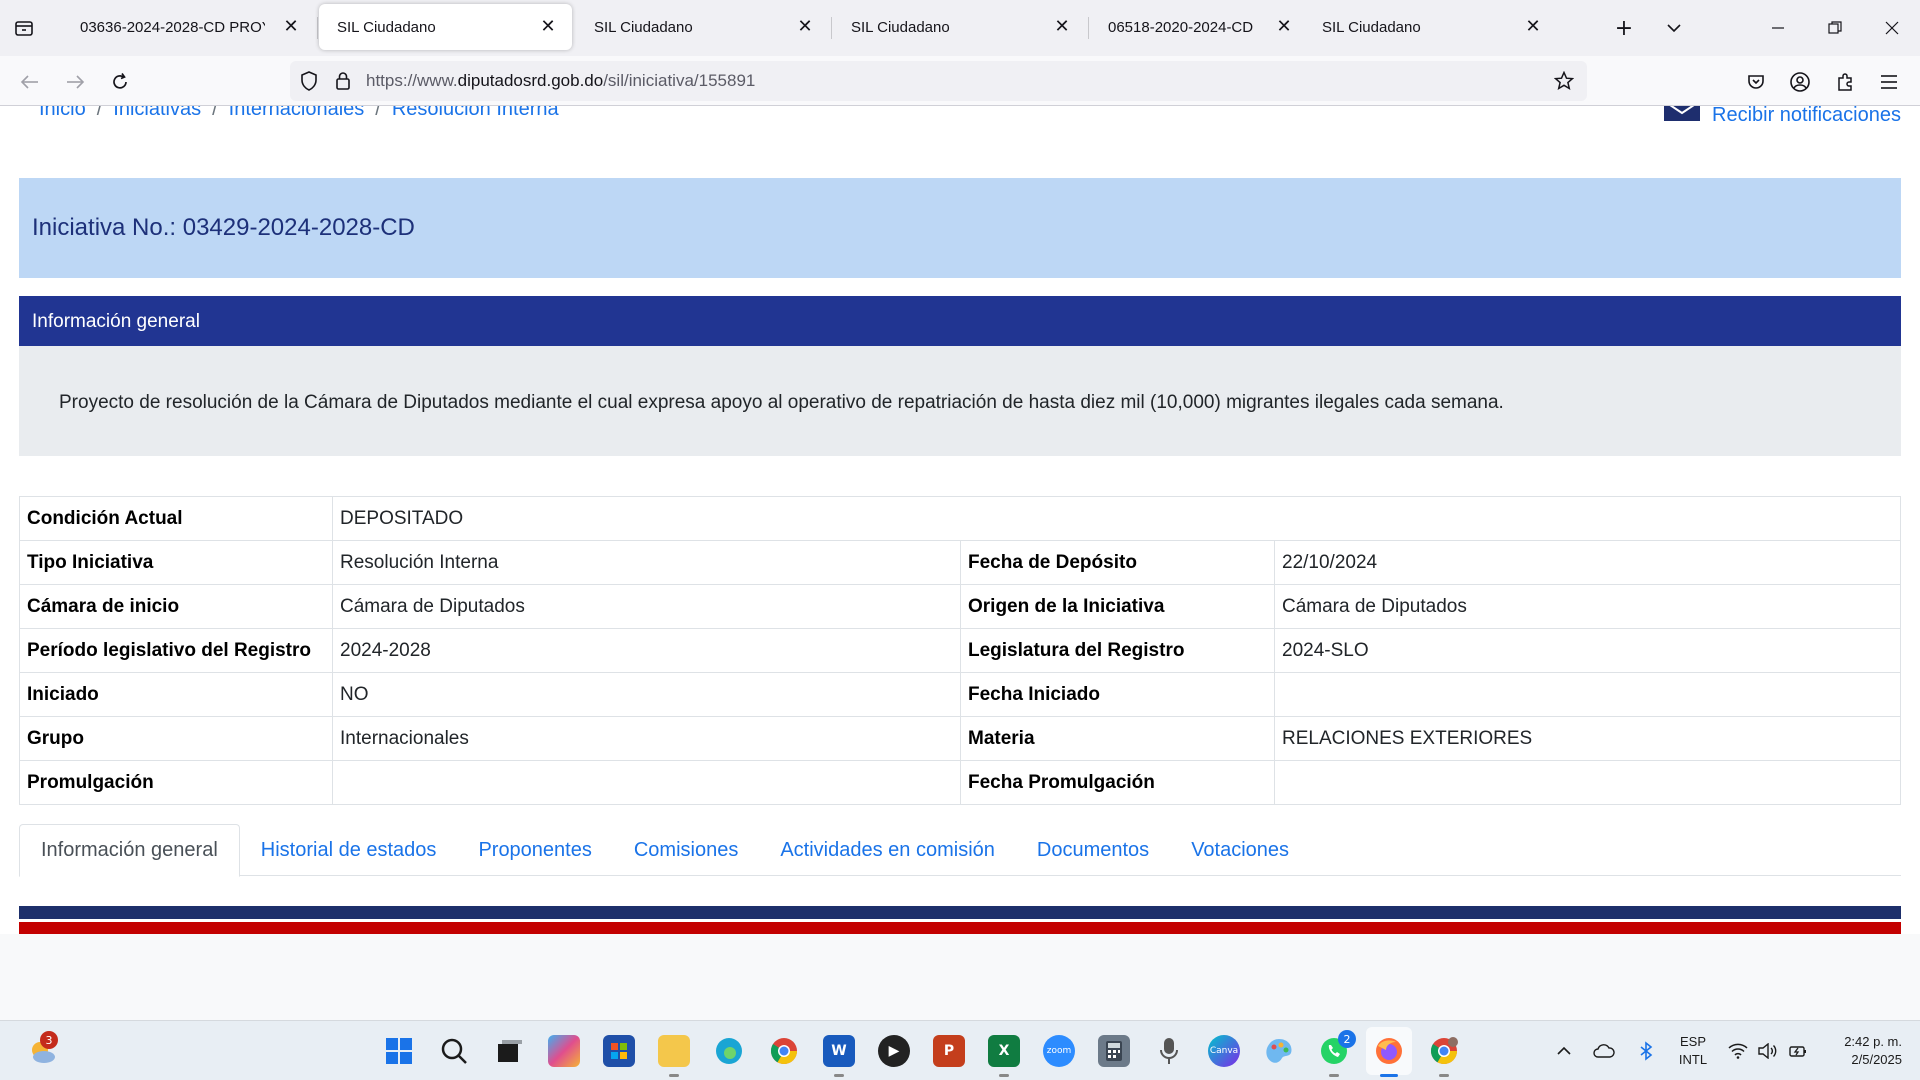 This screenshot has width=1920, height=1080. What do you see at coordinates (1444, 1051) in the screenshot?
I see `chrome-profile-icon` at bounding box center [1444, 1051].